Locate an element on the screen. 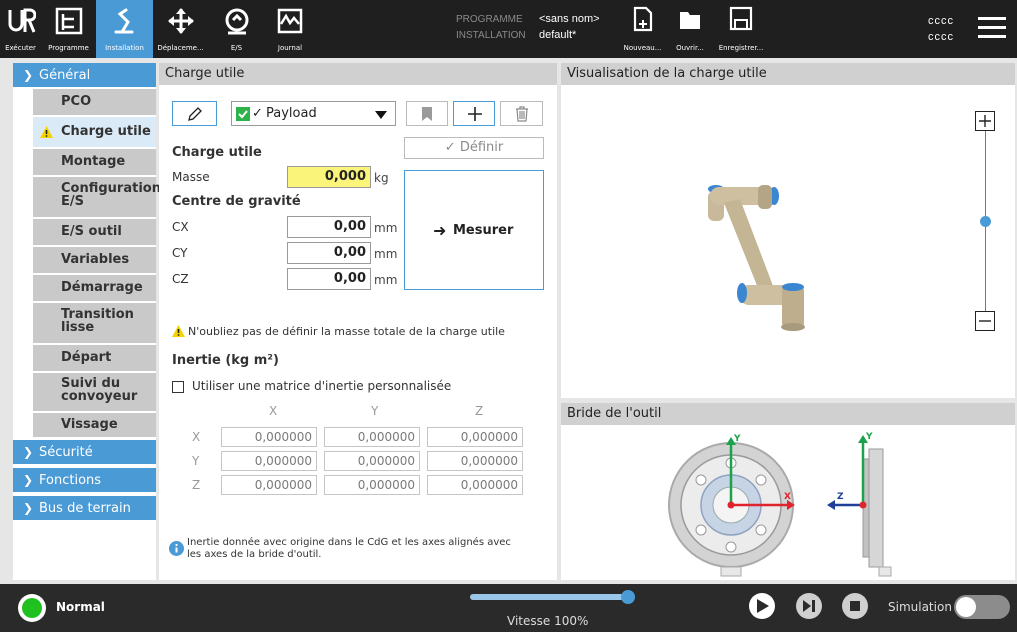  installation-name: default* is located at coordinates (558, 35).